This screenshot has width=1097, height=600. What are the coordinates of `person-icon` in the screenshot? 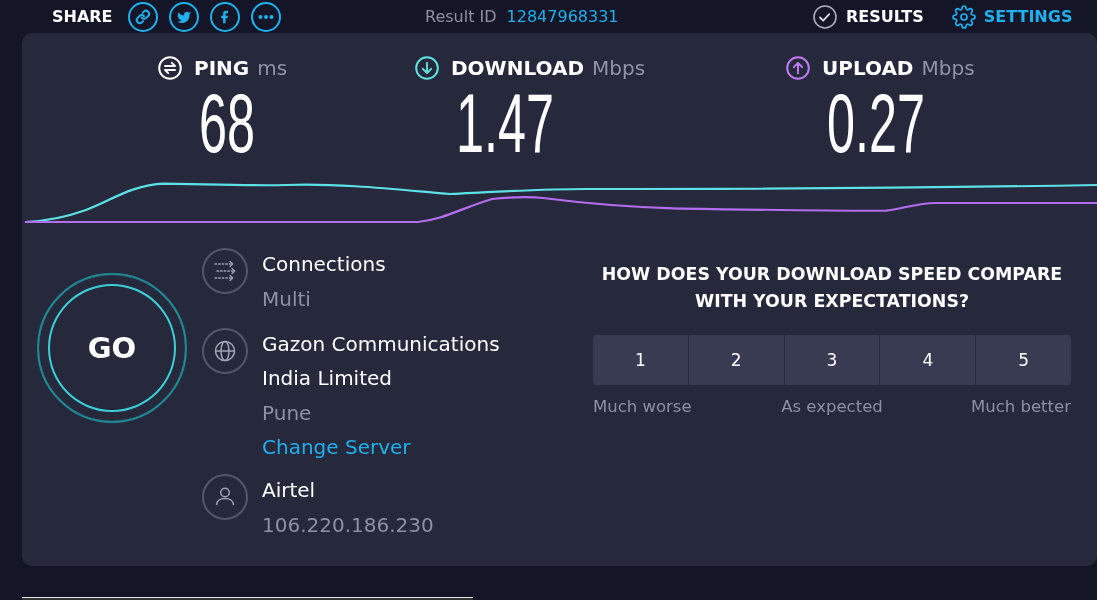 It's located at (225, 497).